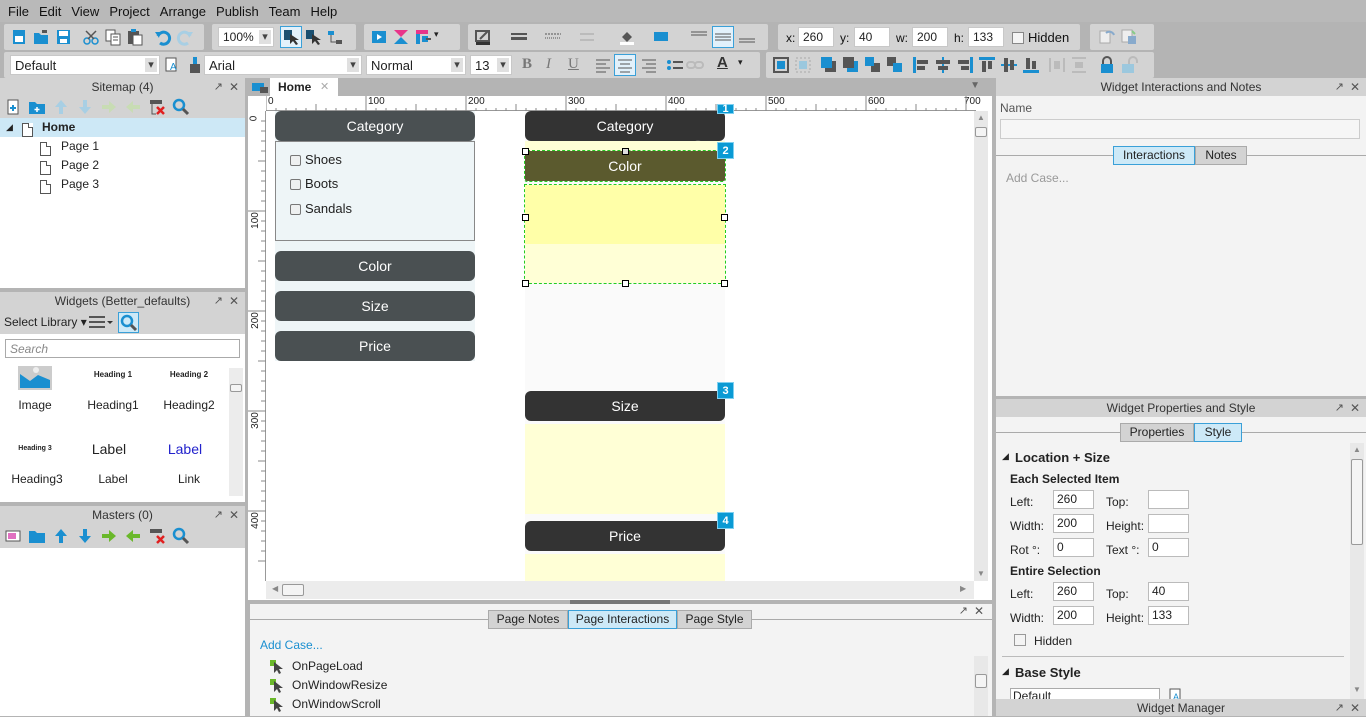  What do you see at coordinates (1168, 523) in the screenshot?
I see `each-height-input` at bounding box center [1168, 523].